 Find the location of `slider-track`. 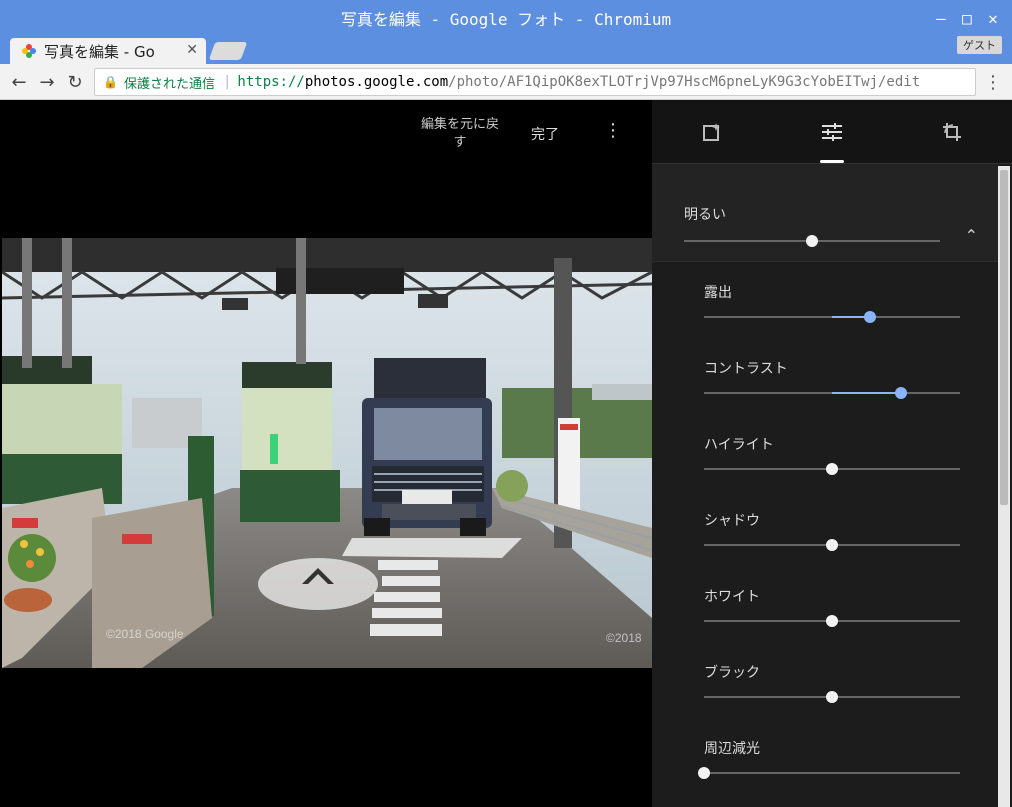

slider-track is located at coordinates (832, 773).